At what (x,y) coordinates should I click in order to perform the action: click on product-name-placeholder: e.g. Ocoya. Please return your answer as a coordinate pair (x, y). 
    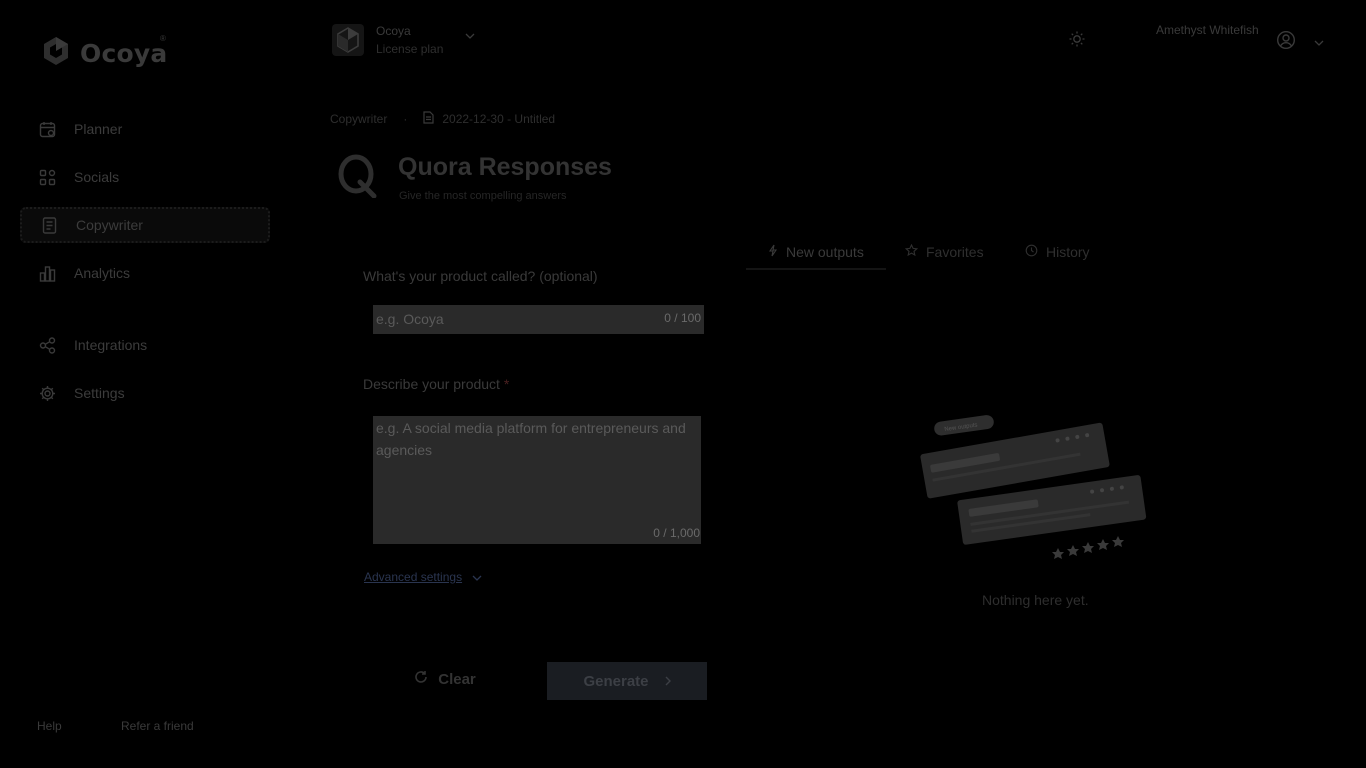
    Looking at the image, I should click on (410, 319).